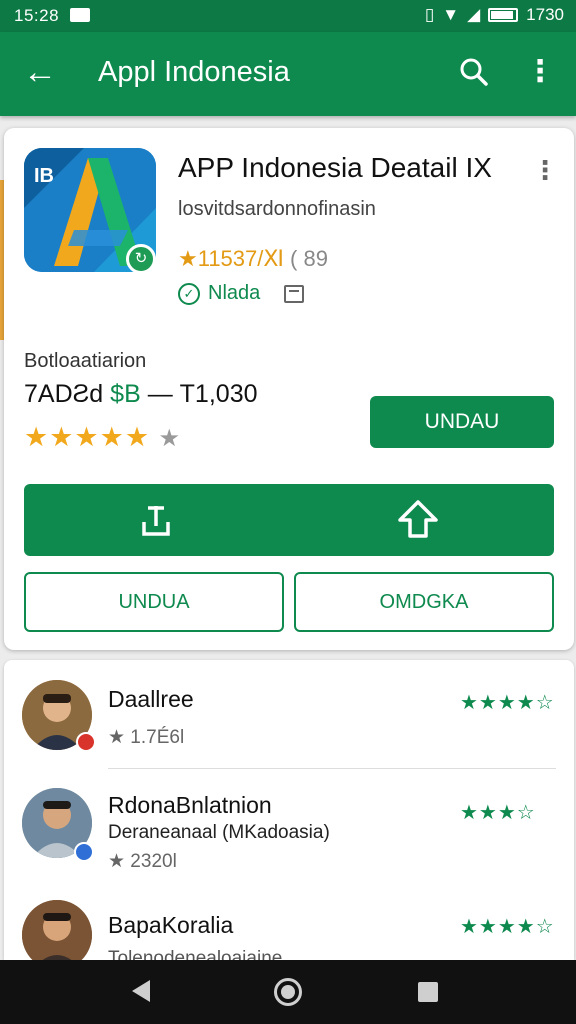 This screenshot has height=1024, width=576. What do you see at coordinates (219, 832) in the screenshot?
I see `reviewer-subtitle: Deraneanaal (MKadoasia)` at bounding box center [219, 832].